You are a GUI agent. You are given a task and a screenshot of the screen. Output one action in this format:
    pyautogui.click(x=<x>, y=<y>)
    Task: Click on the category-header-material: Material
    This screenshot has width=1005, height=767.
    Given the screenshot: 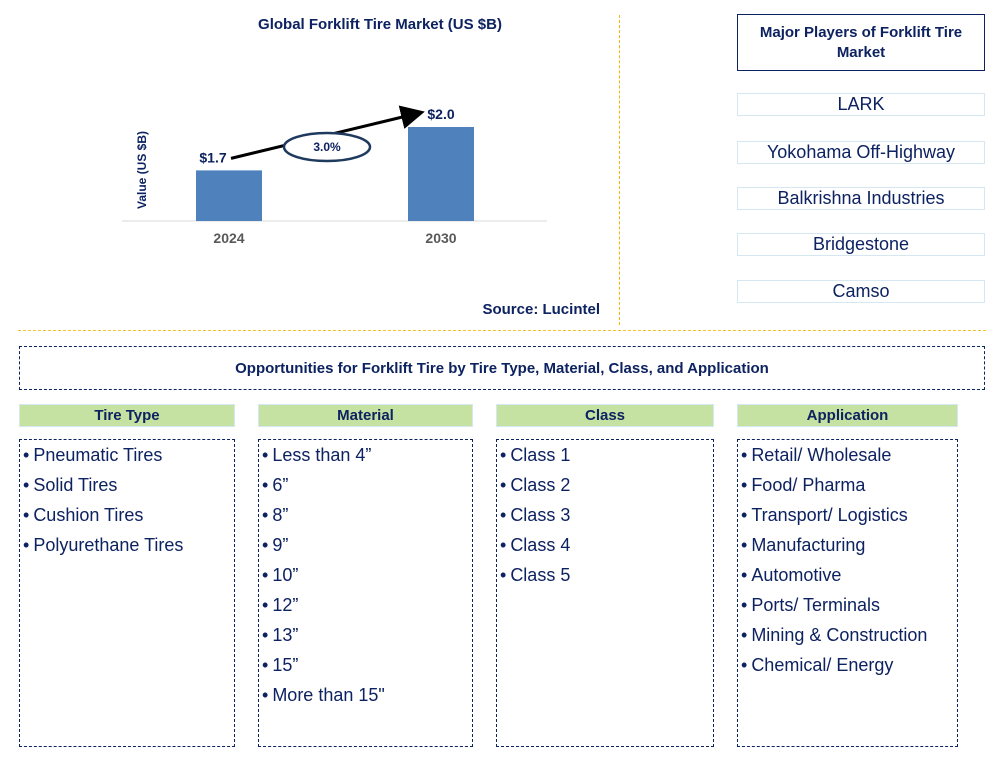 What is the action you would take?
    pyautogui.click(x=365, y=415)
    